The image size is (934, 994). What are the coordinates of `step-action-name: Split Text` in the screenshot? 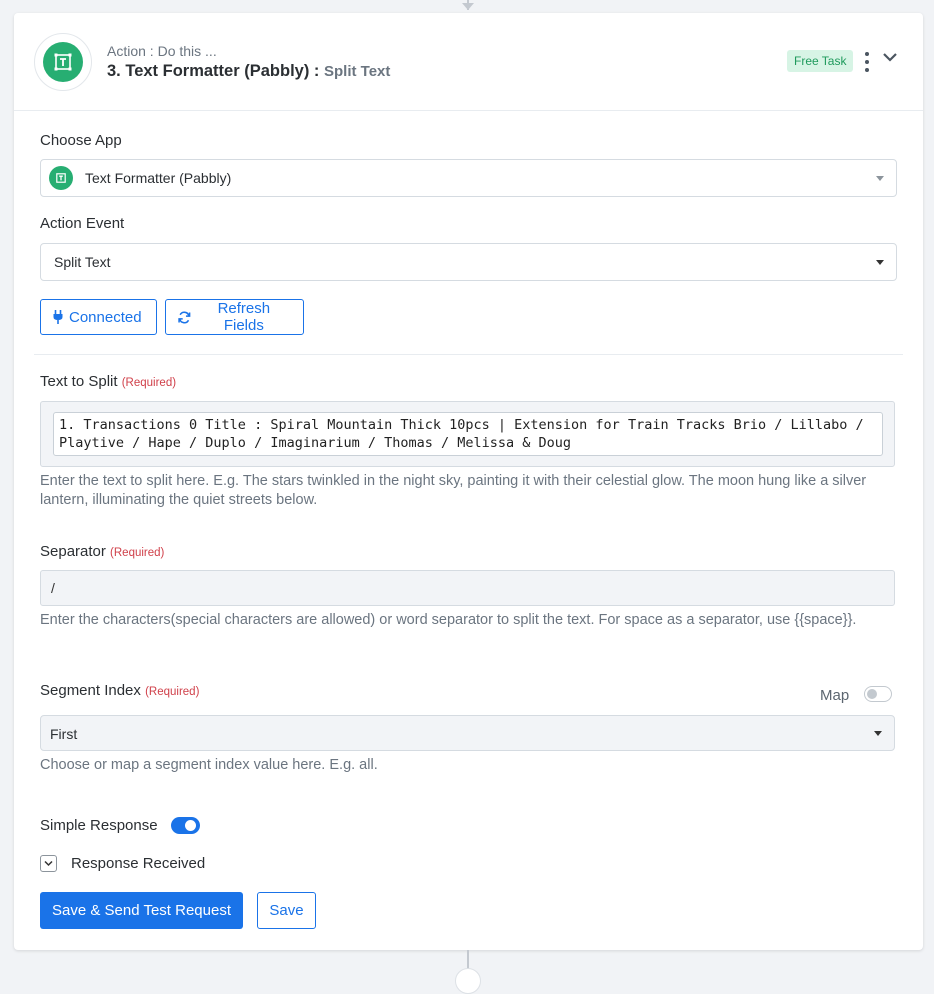 It's located at (357, 71).